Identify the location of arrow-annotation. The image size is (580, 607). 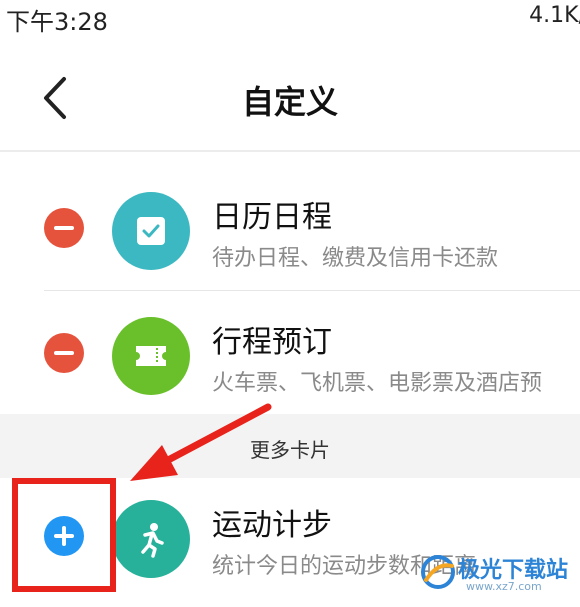
(201, 442).